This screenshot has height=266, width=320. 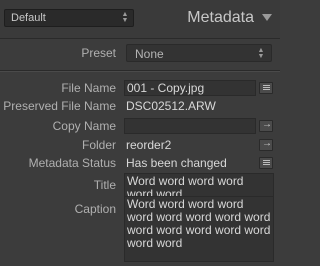 I want to click on preset-divider-highlight, so click(x=140, y=71).